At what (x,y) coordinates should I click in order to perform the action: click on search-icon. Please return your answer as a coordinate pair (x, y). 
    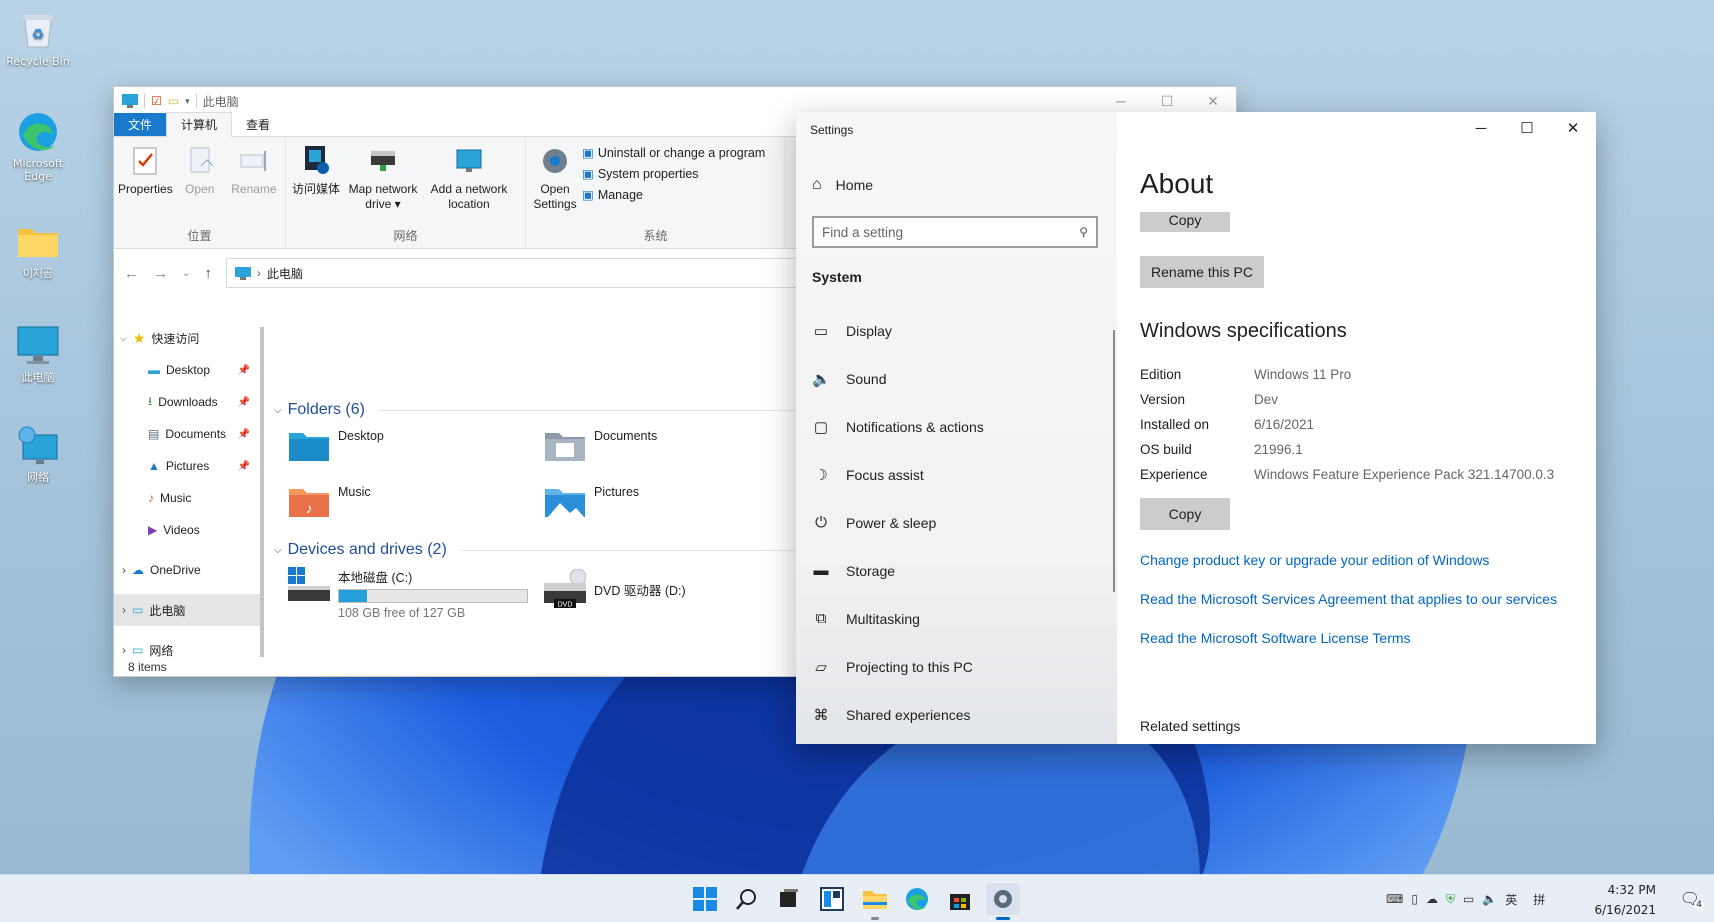
    Looking at the image, I should click on (746, 899).